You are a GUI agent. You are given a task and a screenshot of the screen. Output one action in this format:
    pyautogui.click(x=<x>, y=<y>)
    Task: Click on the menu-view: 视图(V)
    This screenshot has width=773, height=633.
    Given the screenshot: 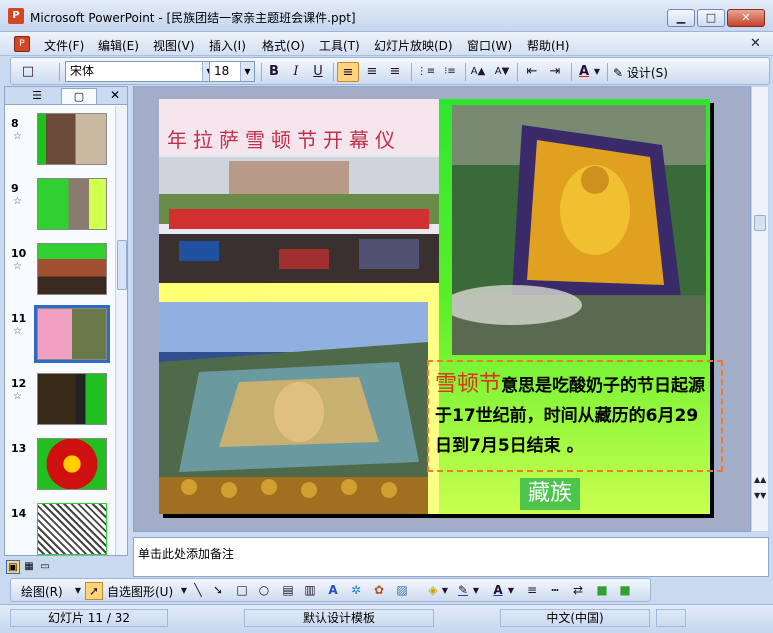 What is the action you would take?
    pyautogui.click(x=174, y=45)
    